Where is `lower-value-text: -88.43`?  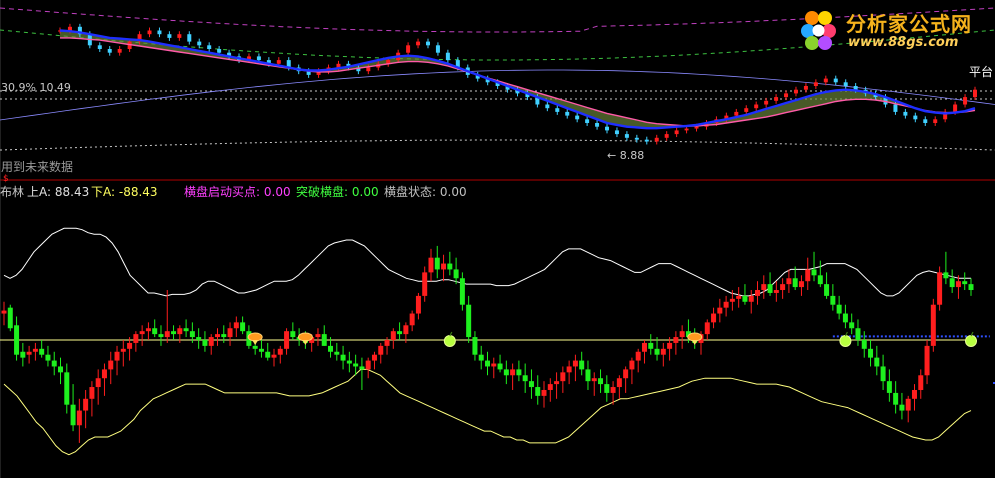
lower-value-text: -88.43 is located at coordinates (138, 192).